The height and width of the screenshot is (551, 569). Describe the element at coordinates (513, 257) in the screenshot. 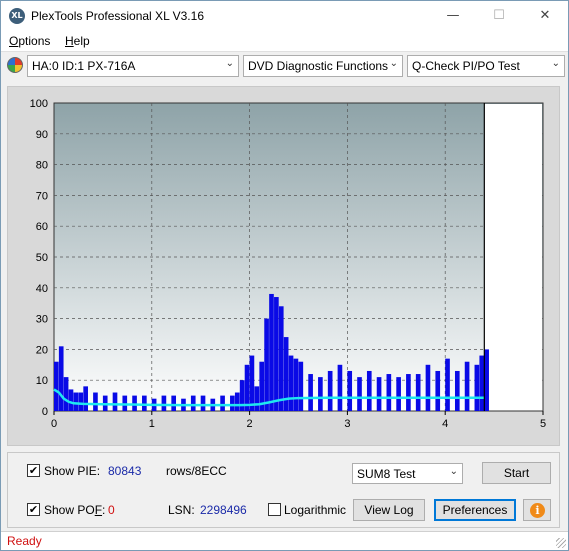

I see `unused-area` at that location.